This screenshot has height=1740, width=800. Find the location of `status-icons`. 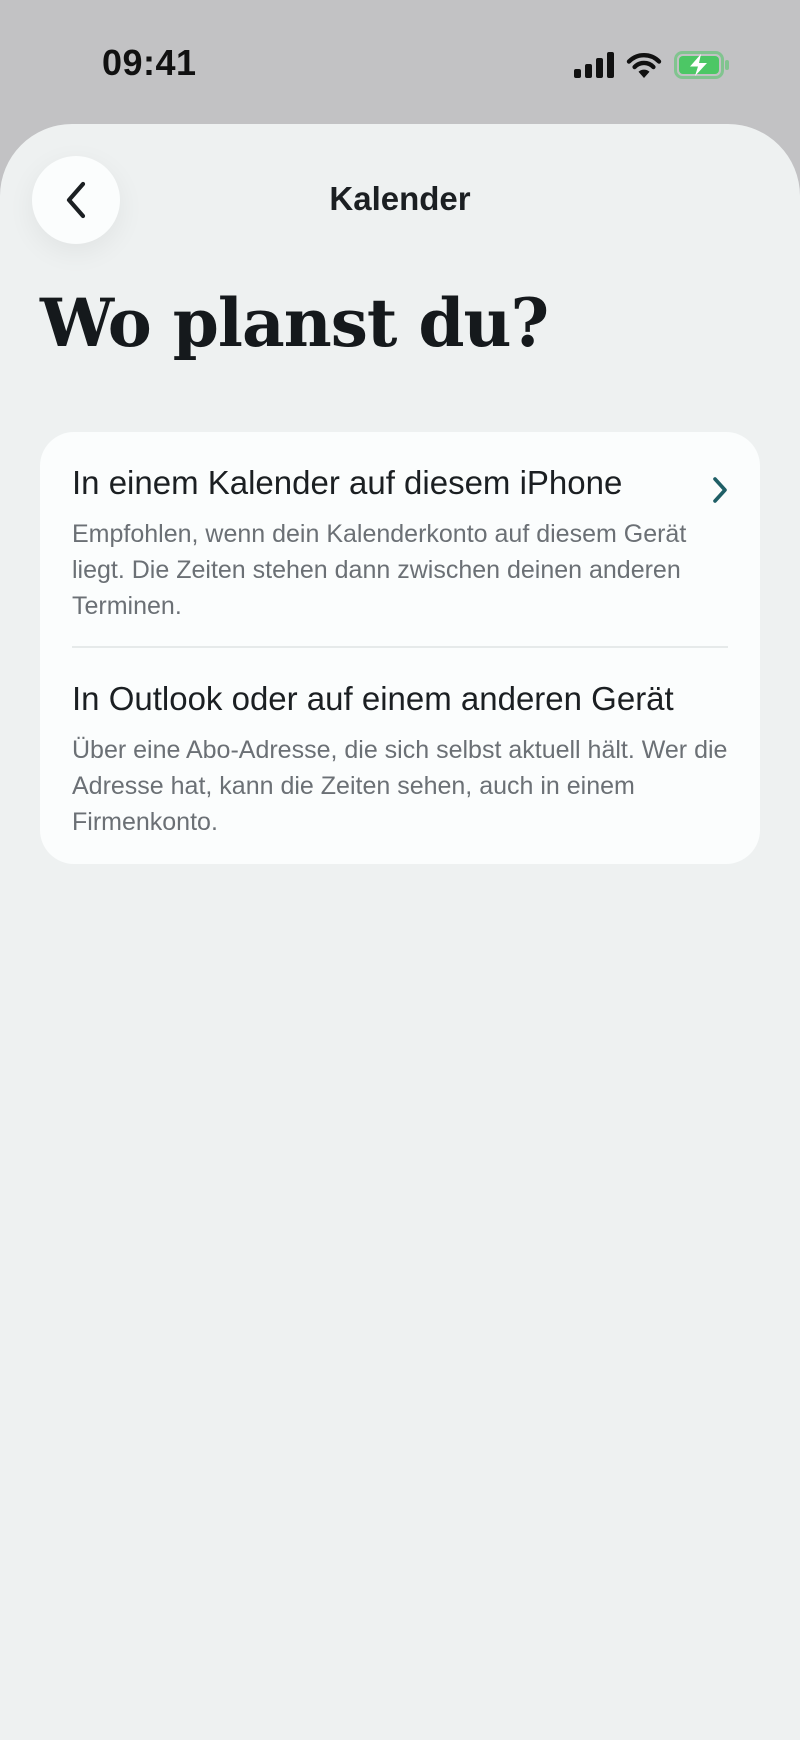

status-icons is located at coordinates (652, 65).